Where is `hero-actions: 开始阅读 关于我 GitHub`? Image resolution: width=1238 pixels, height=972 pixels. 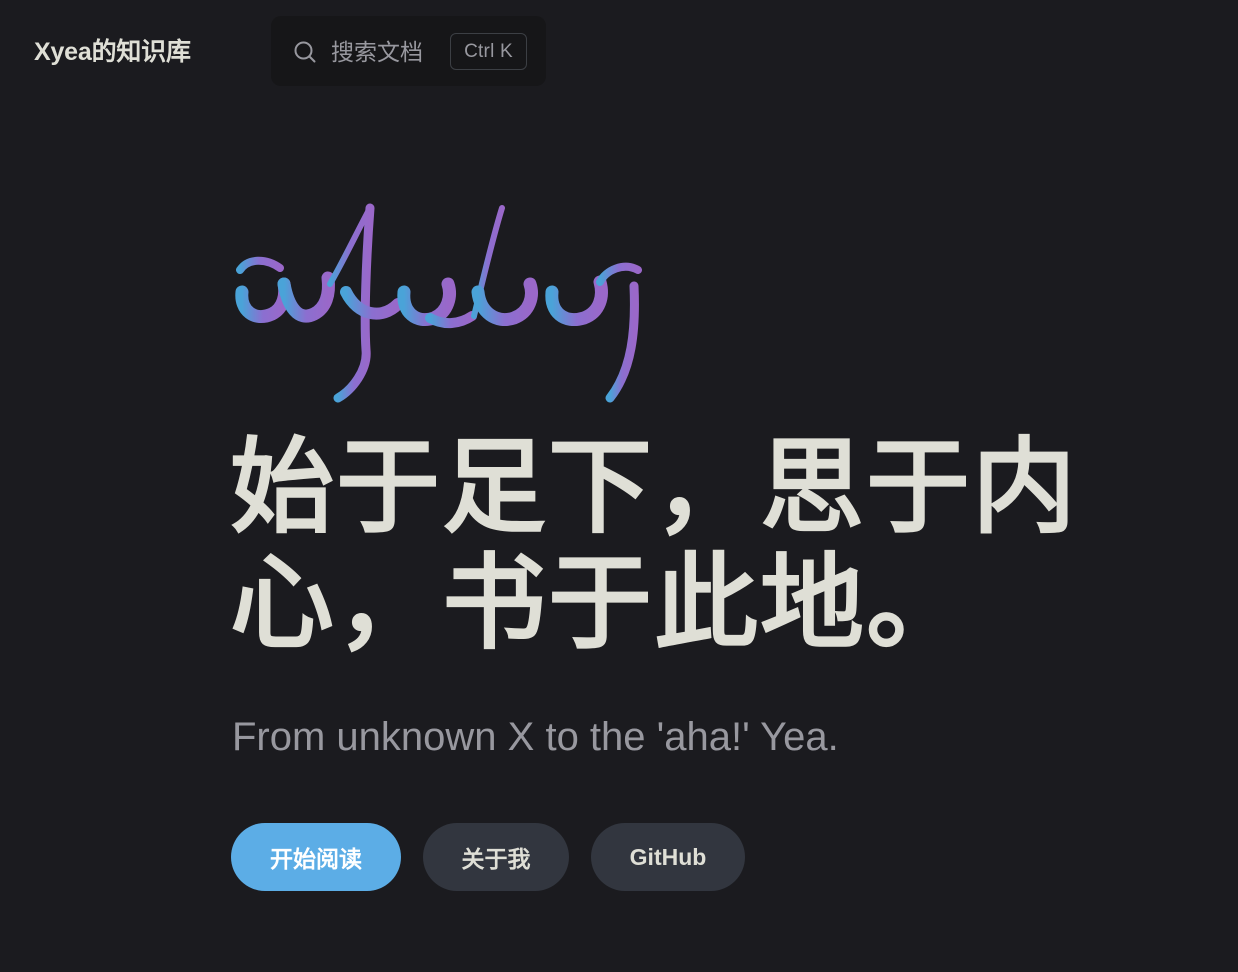 hero-actions: 开始阅读 关于我 GitHub is located at coordinates (488, 857).